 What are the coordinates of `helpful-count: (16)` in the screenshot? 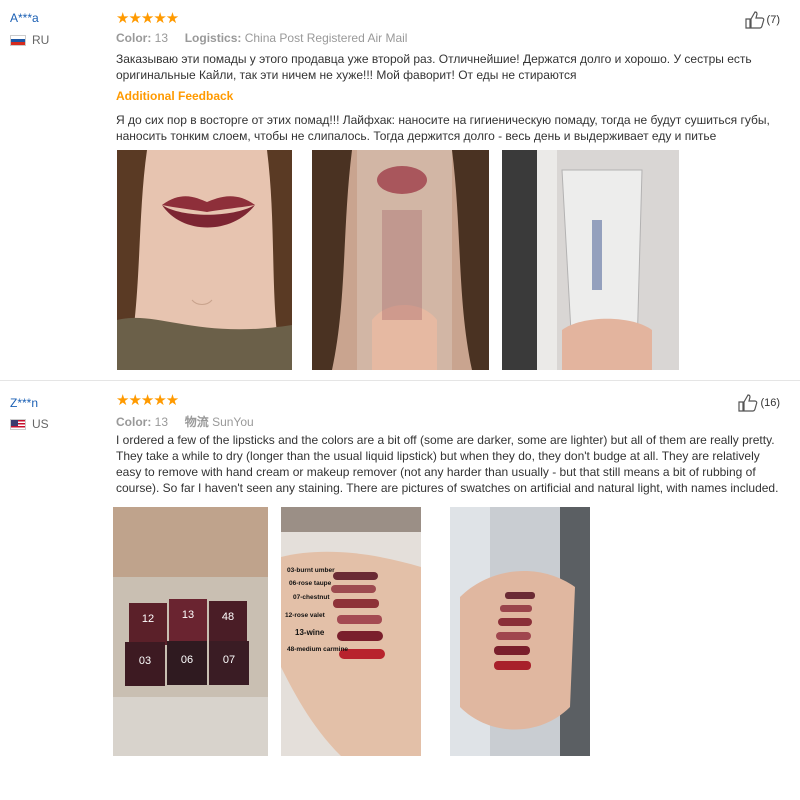 It's located at (770, 403).